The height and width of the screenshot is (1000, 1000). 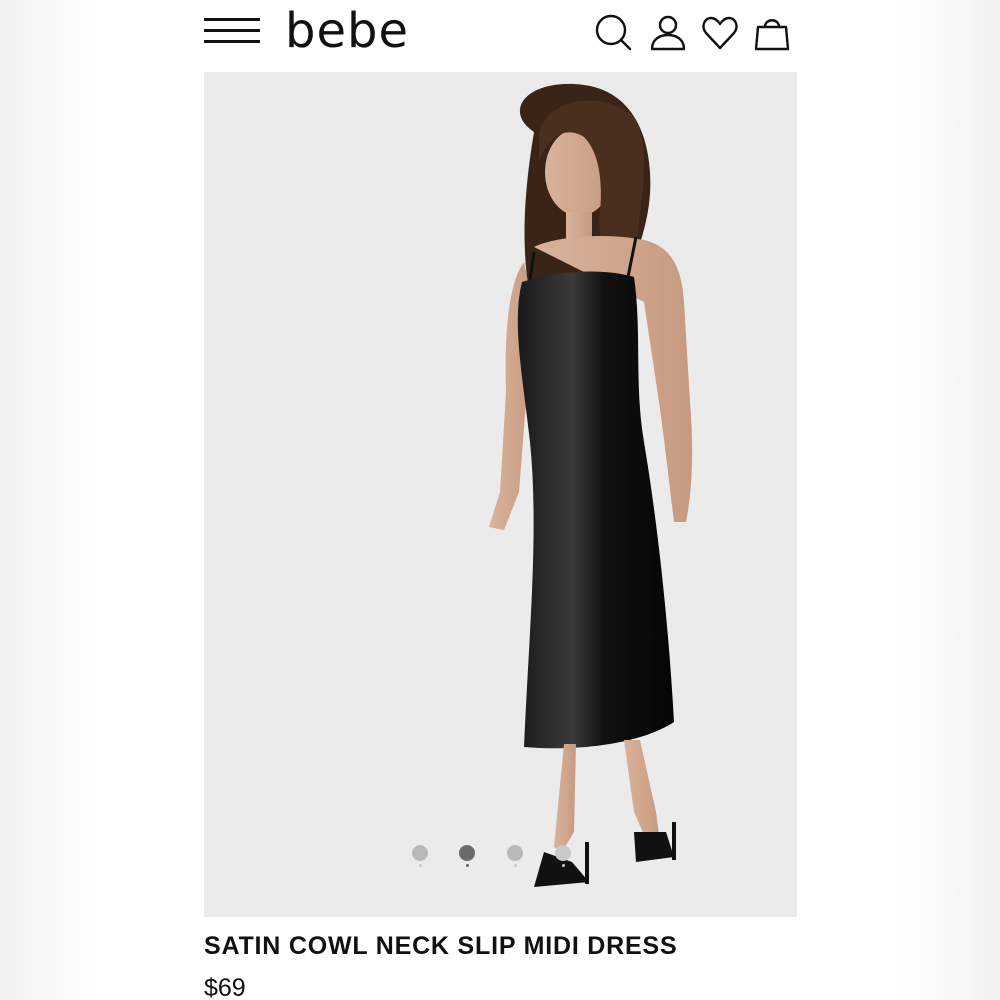 What do you see at coordinates (500, 33) in the screenshot?
I see `top-navigation-bar: bebe` at bounding box center [500, 33].